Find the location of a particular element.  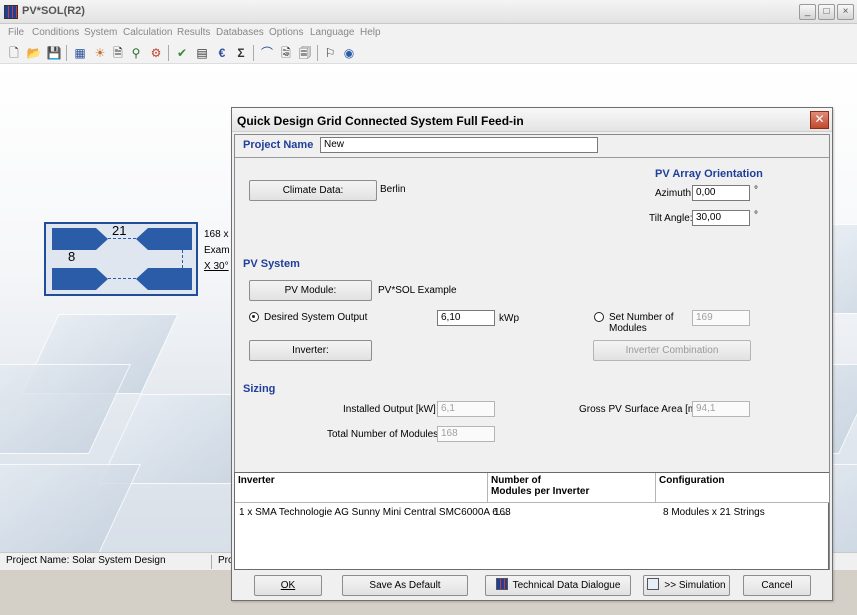

menu-databases: Databases is located at coordinates (240, 32).